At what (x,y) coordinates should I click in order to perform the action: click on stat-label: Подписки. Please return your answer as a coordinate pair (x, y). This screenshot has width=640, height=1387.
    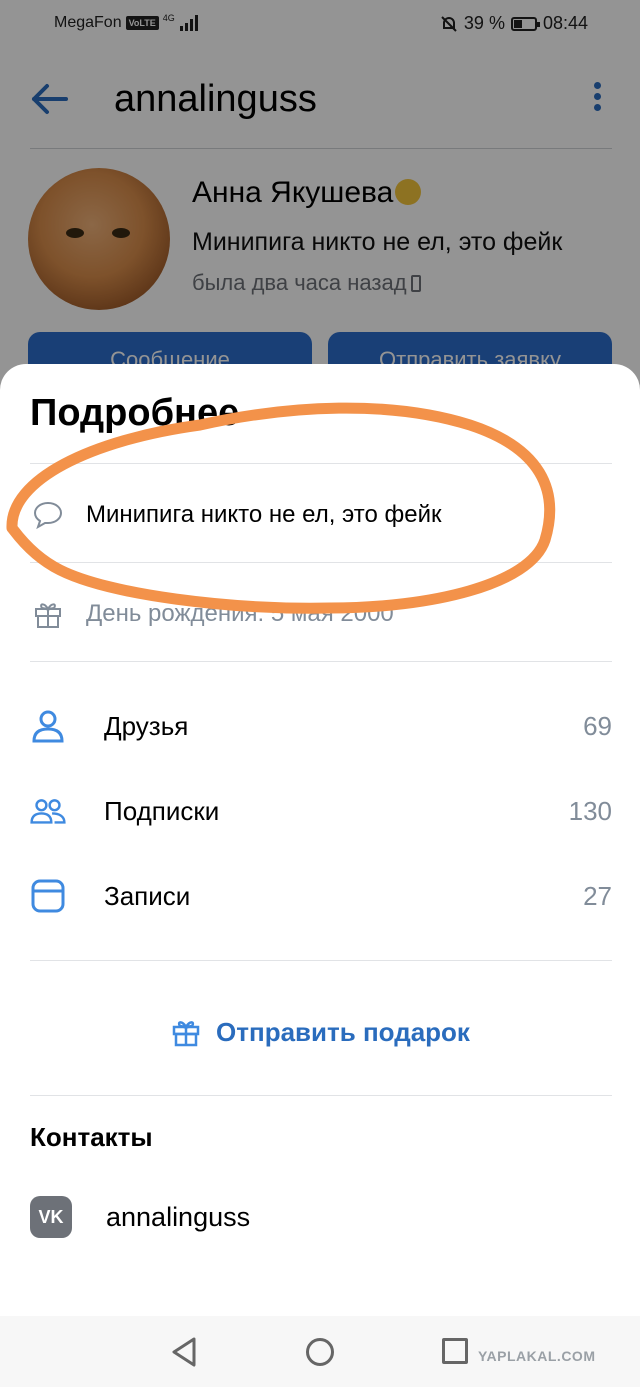
    Looking at the image, I should click on (162, 810).